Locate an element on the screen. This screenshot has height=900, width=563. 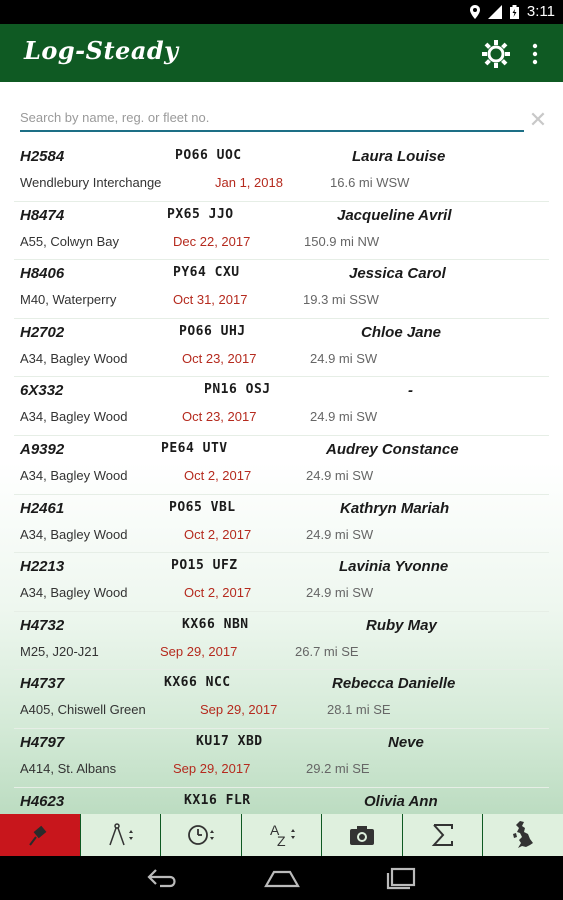
distance: 29.2 mi SE is located at coordinates (338, 768).